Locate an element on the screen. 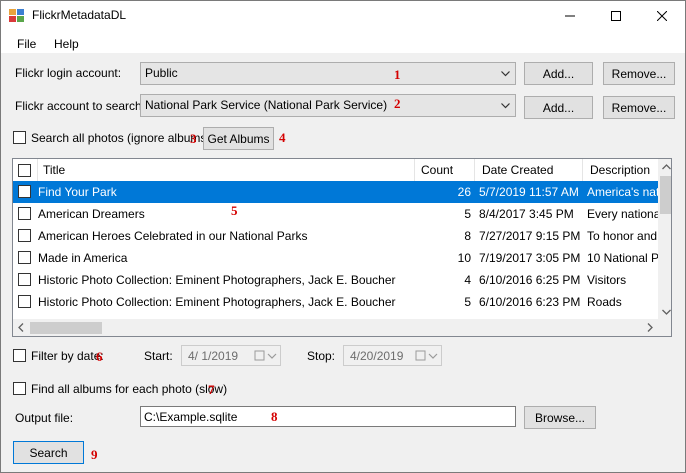 The image size is (686, 473). minimize-icon is located at coordinates (570, 16).